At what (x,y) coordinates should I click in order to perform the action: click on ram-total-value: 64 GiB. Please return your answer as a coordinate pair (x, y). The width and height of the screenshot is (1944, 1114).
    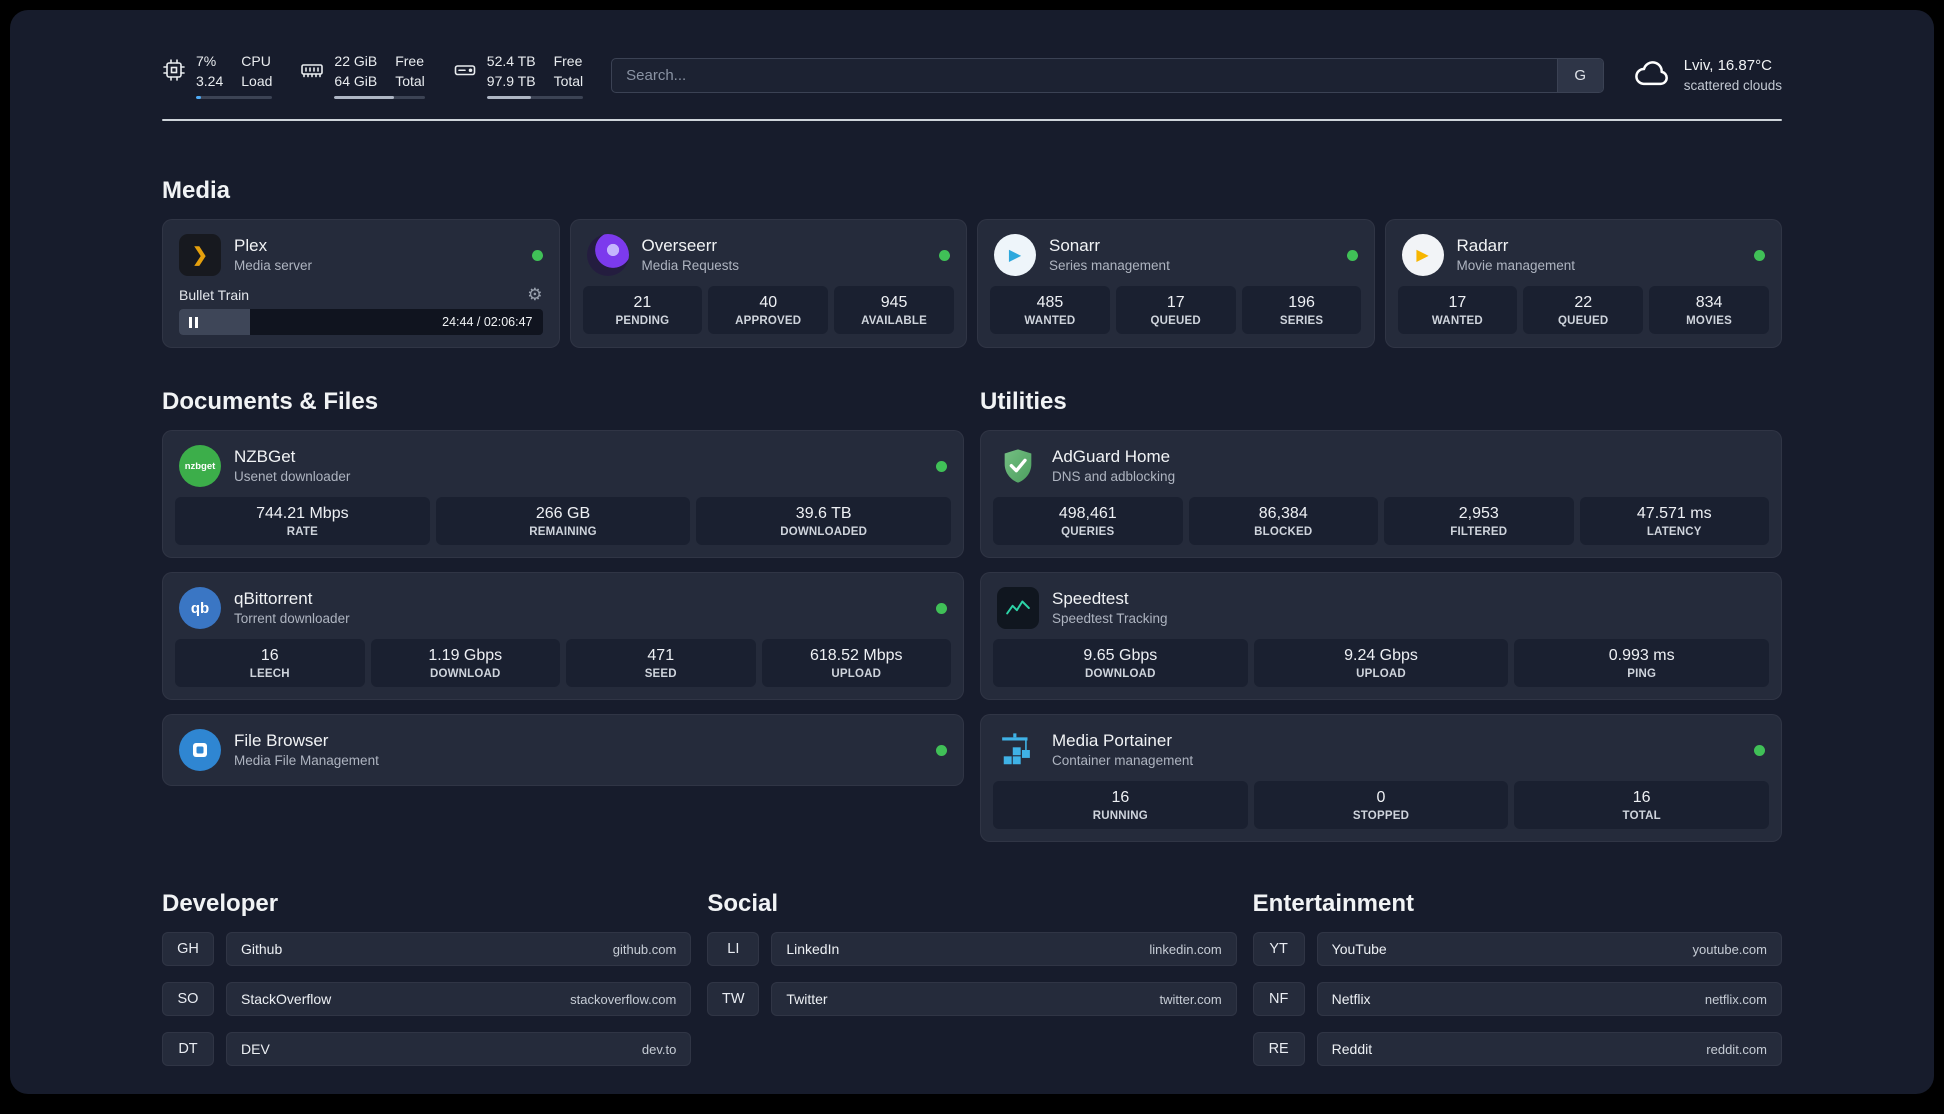
    Looking at the image, I should click on (356, 80).